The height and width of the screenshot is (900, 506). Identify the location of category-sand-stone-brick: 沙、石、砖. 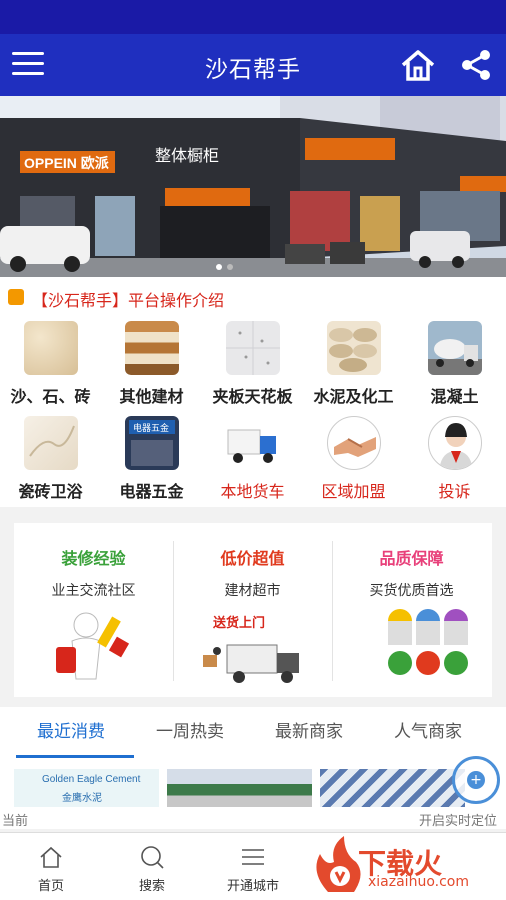
(50, 364).